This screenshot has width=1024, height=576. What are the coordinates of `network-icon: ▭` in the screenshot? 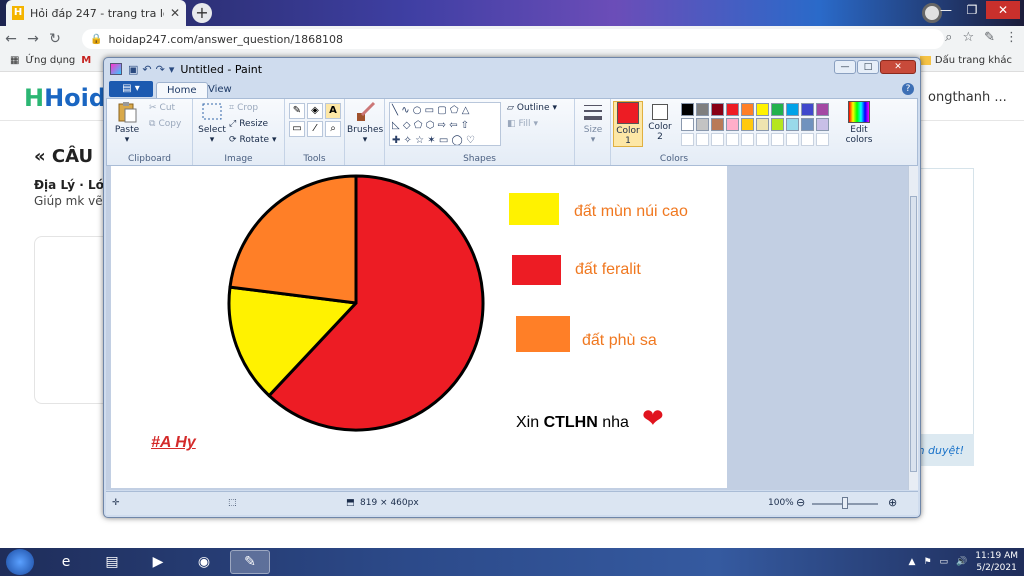 It's located at (944, 562).